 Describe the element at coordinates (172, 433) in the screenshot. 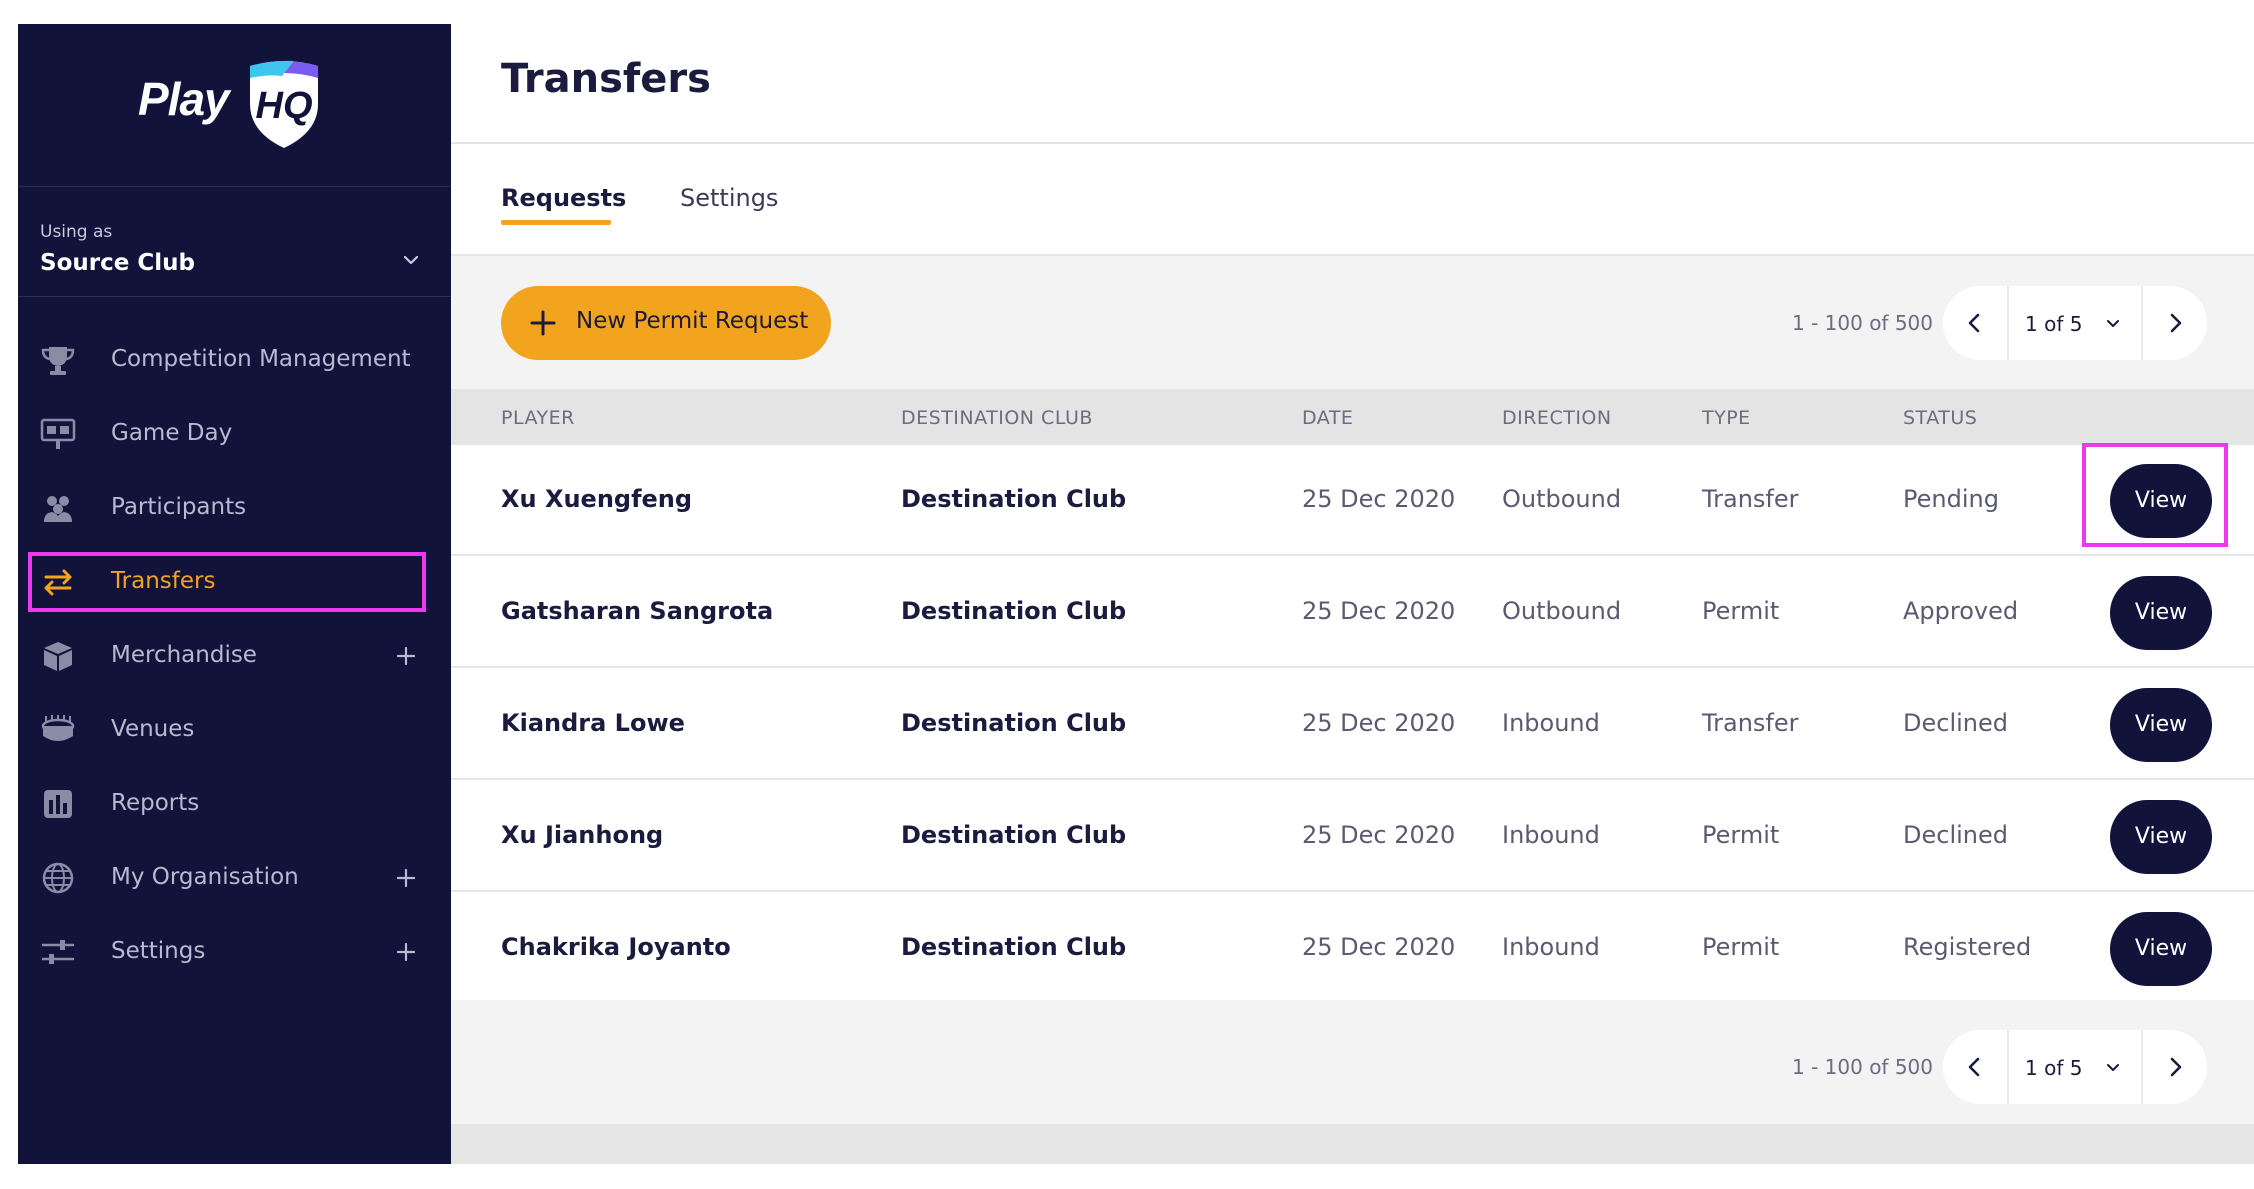

I see `sidebar-item-label: Game Day` at that location.